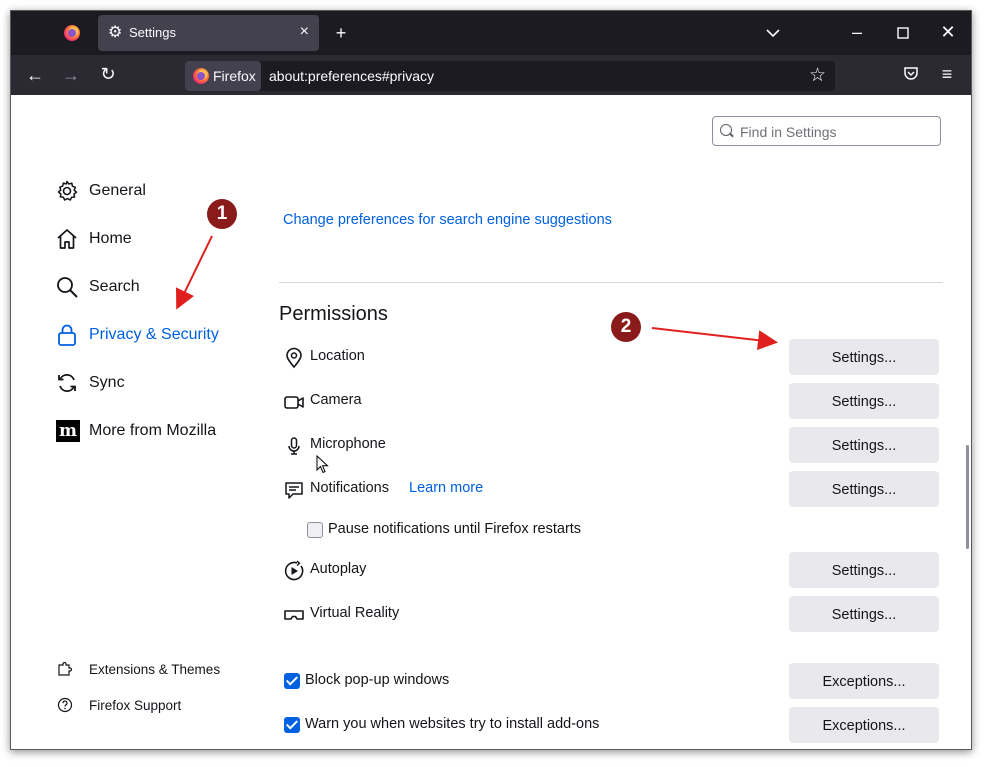 This screenshot has height=767, width=990. I want to click on extensions-themes-label: Extensions & Themes, so click(155, 669).